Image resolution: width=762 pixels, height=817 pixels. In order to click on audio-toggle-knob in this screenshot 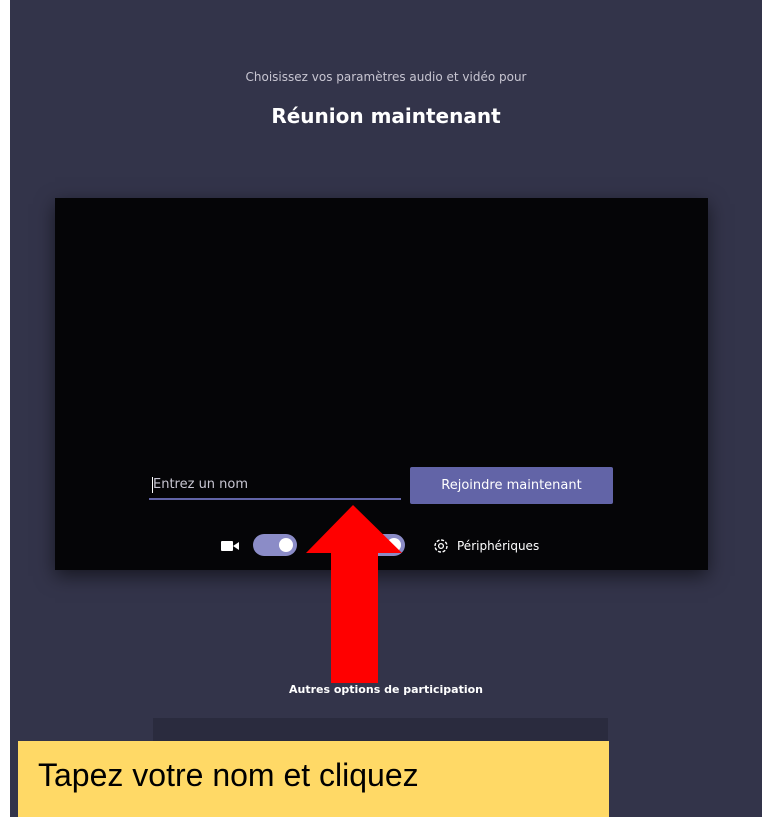, I will do `click(394, 545)`.